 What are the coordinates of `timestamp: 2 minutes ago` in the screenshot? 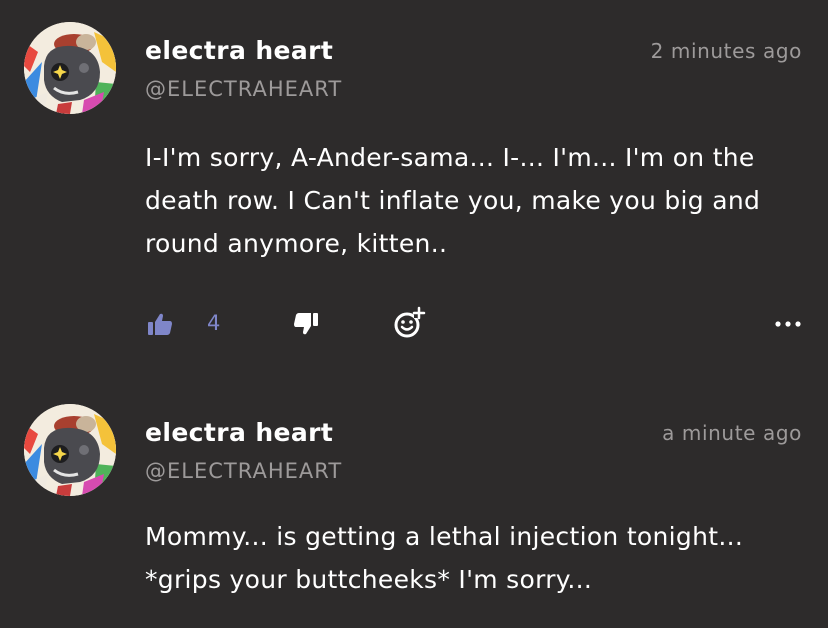 It's located at (726, 51).